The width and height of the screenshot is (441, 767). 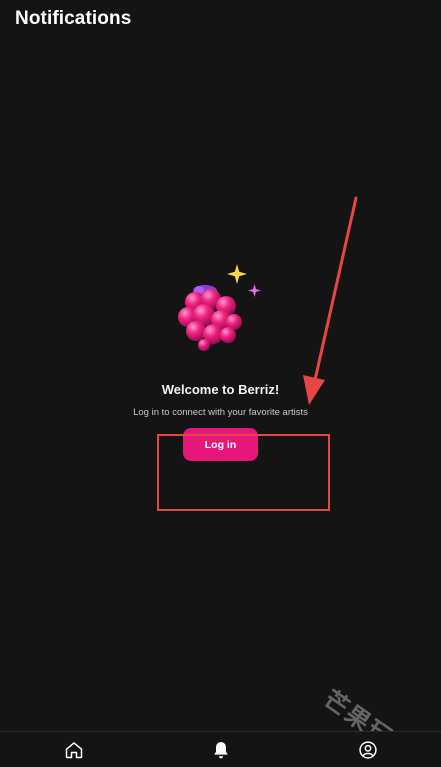 I want to click on raspberry-icon, so click(x=209, y=318).